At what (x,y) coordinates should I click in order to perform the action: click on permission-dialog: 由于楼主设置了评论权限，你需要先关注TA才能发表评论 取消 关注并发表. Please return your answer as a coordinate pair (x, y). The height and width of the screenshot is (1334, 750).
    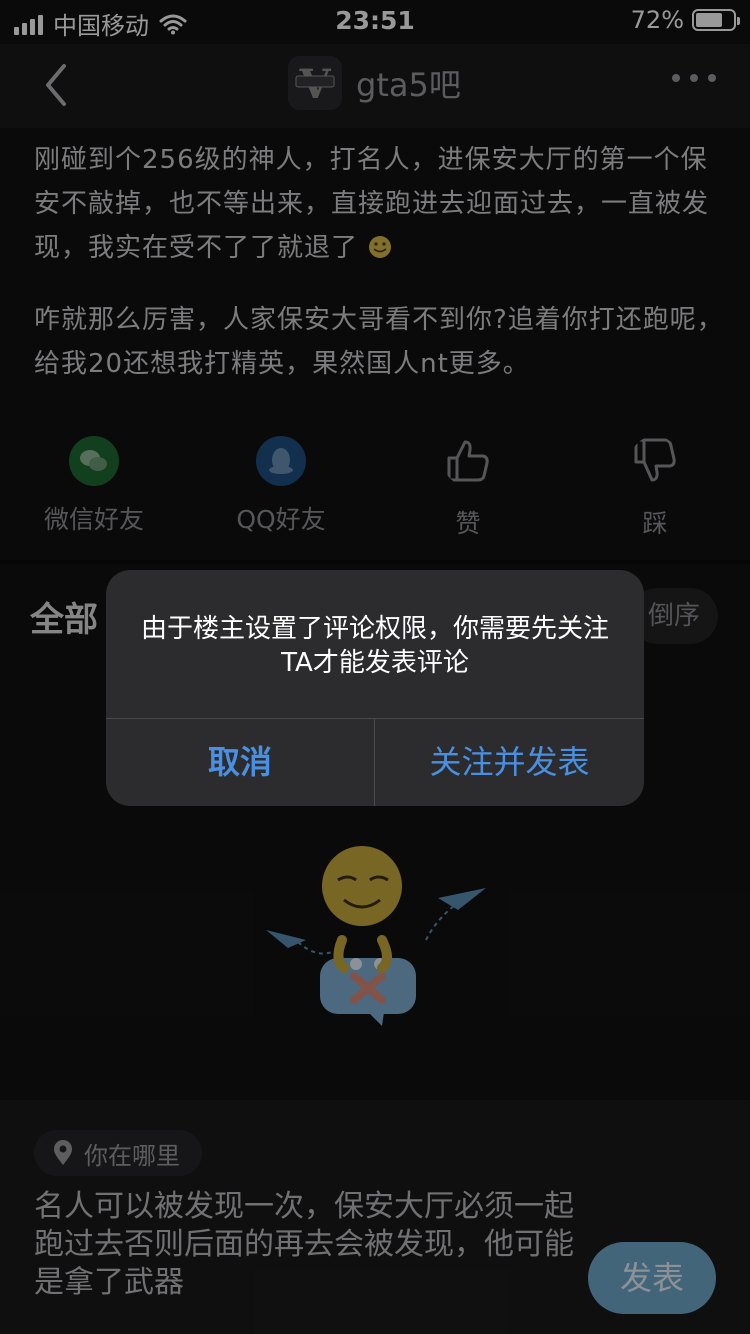
    Looking at the image, I should click on (375, 688).